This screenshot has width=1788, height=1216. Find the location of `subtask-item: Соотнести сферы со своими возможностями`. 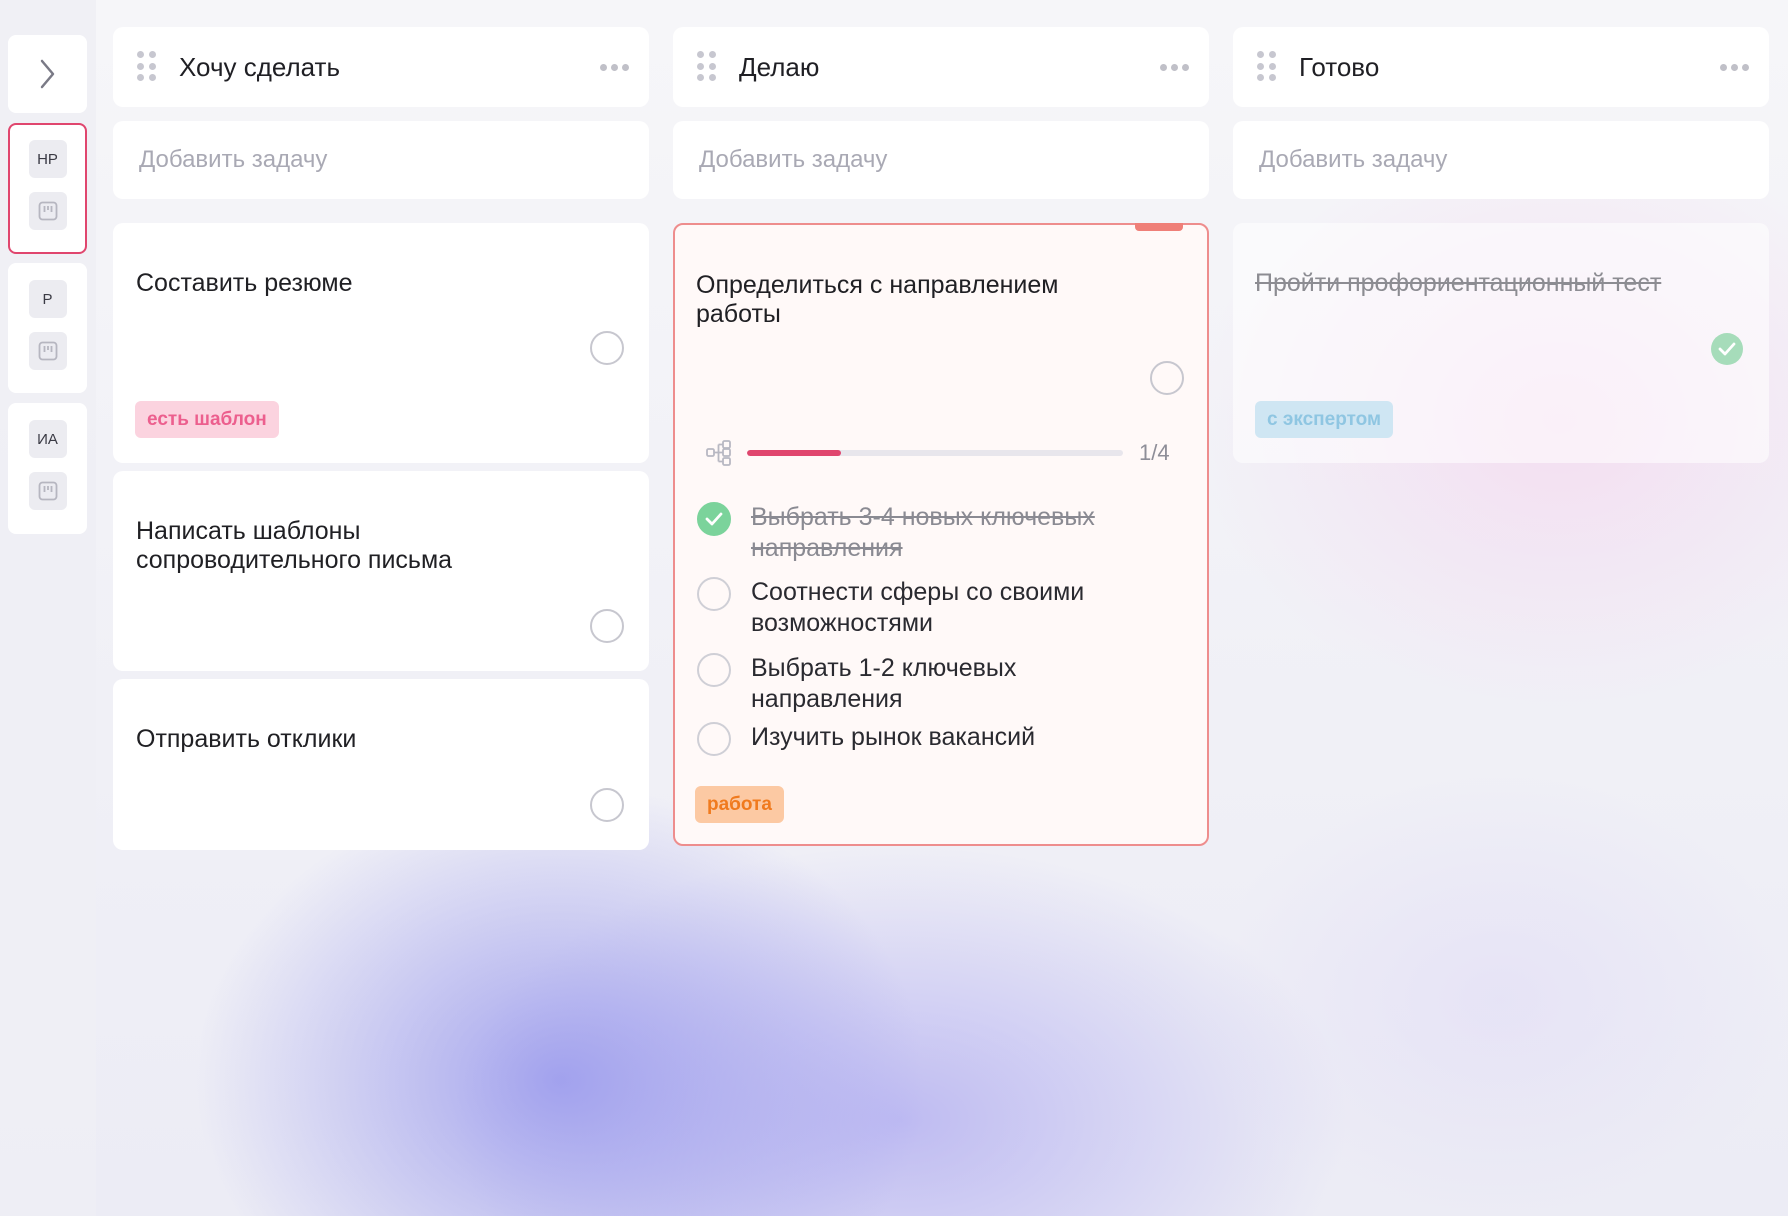

subtask-item: Соотнести сферы со своими возможностями is located at coordinates (924, 608).